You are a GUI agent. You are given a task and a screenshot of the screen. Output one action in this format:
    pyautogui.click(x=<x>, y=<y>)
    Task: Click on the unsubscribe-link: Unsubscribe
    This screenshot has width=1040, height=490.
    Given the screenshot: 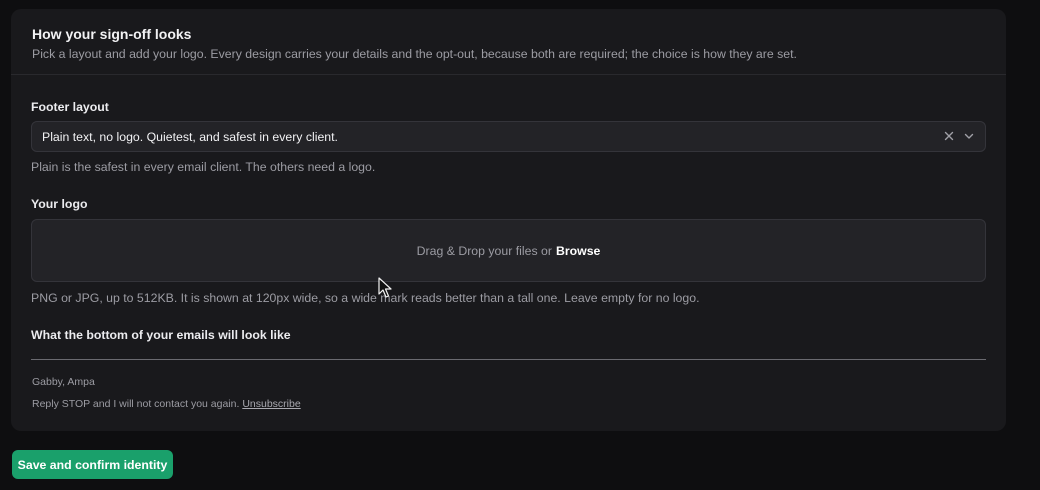 What is the action you would take?
    pyautogui.click(x=271, y=404)
    